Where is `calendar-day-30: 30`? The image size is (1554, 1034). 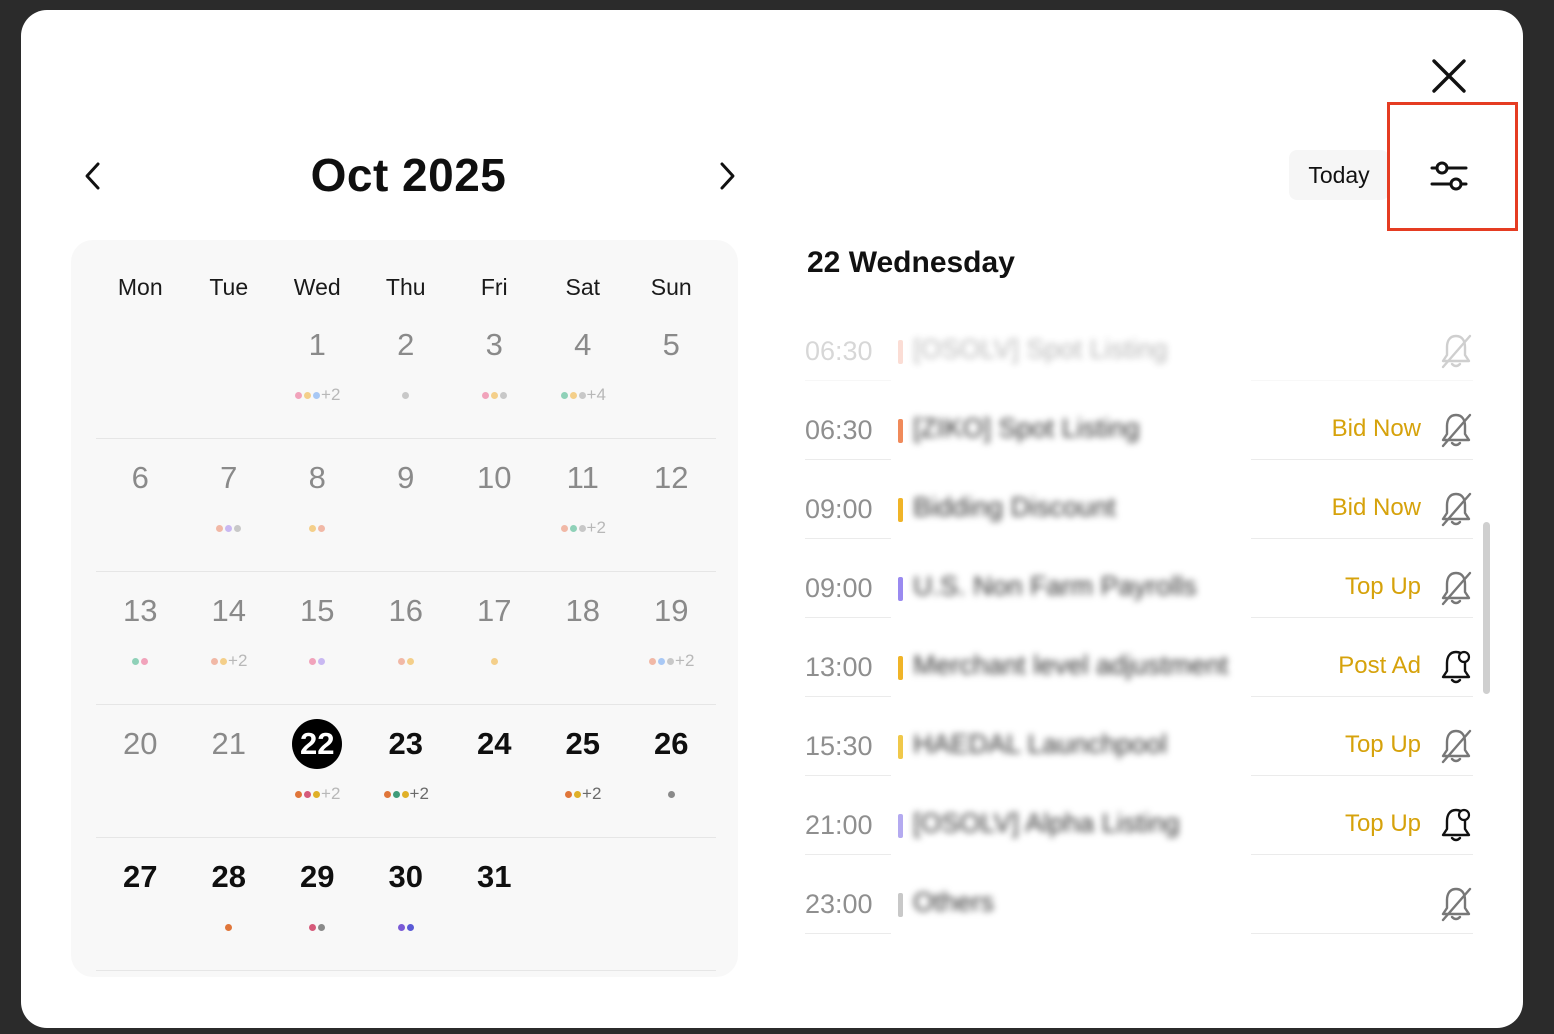
calendar-day-30: 30 is located at coordinates (406, 904).